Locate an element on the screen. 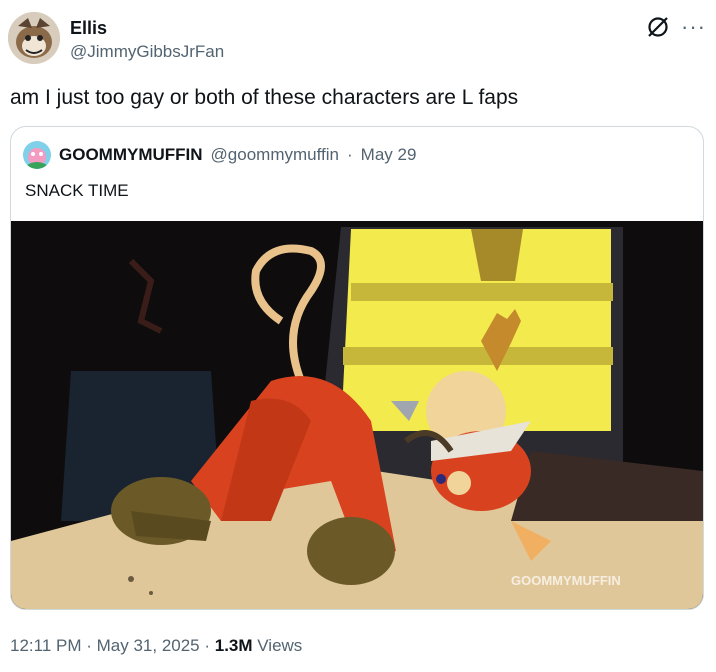 This screenshot has width=716, height=672. tweet-metadata: 12:11 PM · May 31, 2025 · 1.3M Views is located at coordinates (156, 646).